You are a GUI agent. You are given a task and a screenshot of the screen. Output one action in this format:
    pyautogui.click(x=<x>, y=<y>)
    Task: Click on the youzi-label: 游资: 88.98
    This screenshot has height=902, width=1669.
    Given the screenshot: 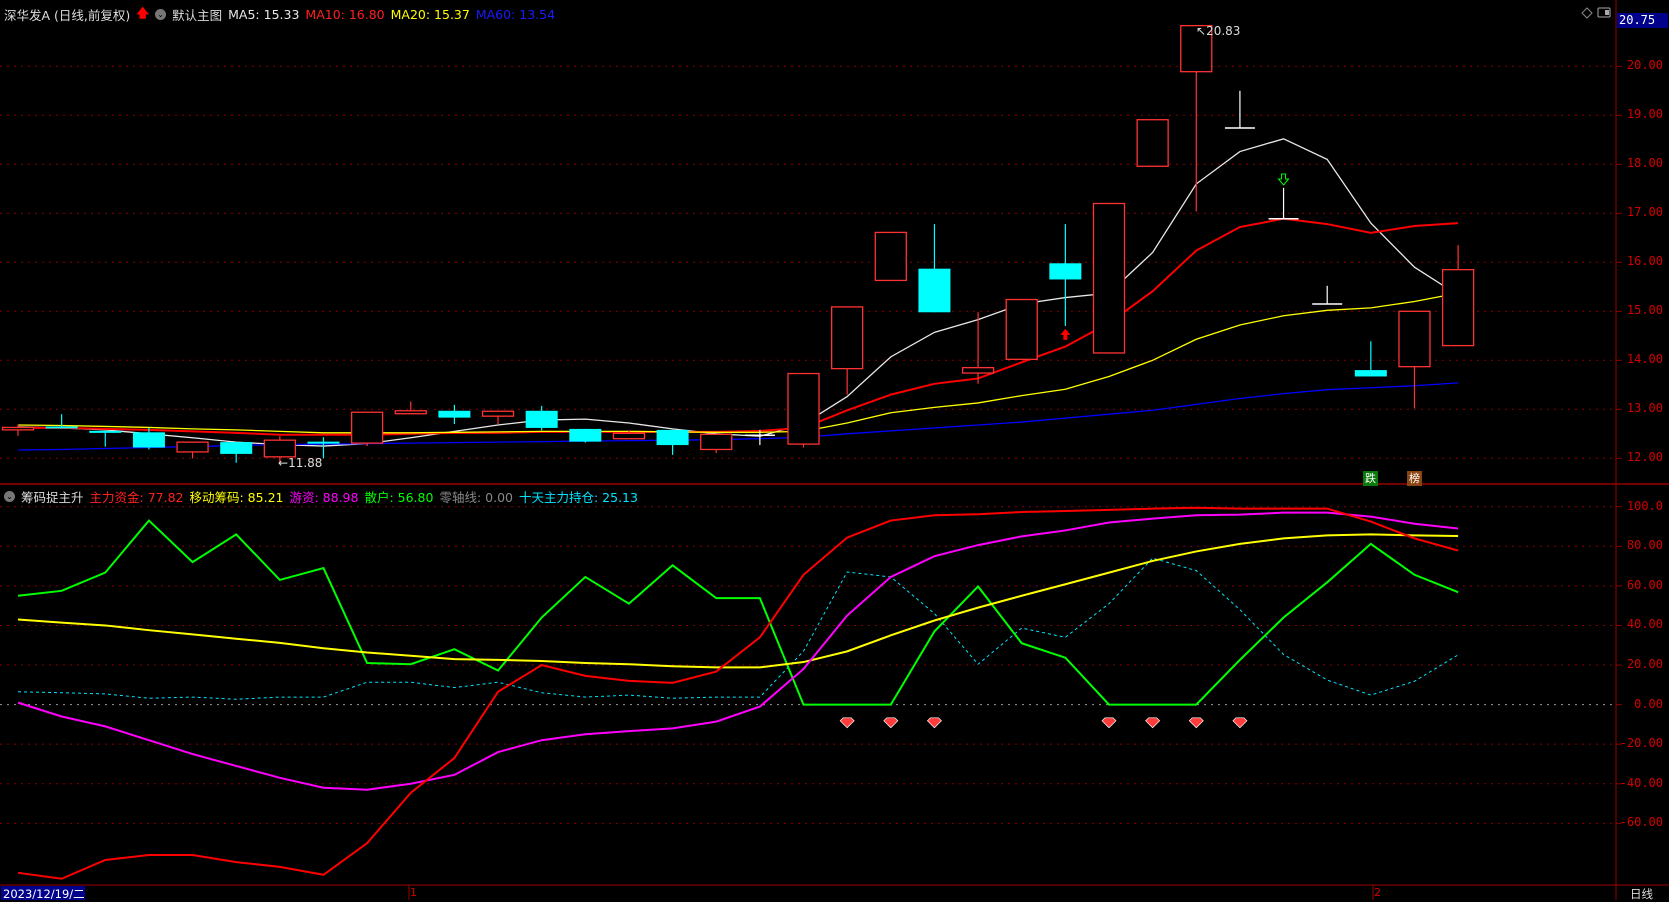 What is the action you would take?
    pyautogui.click(x=324, y=497)
    